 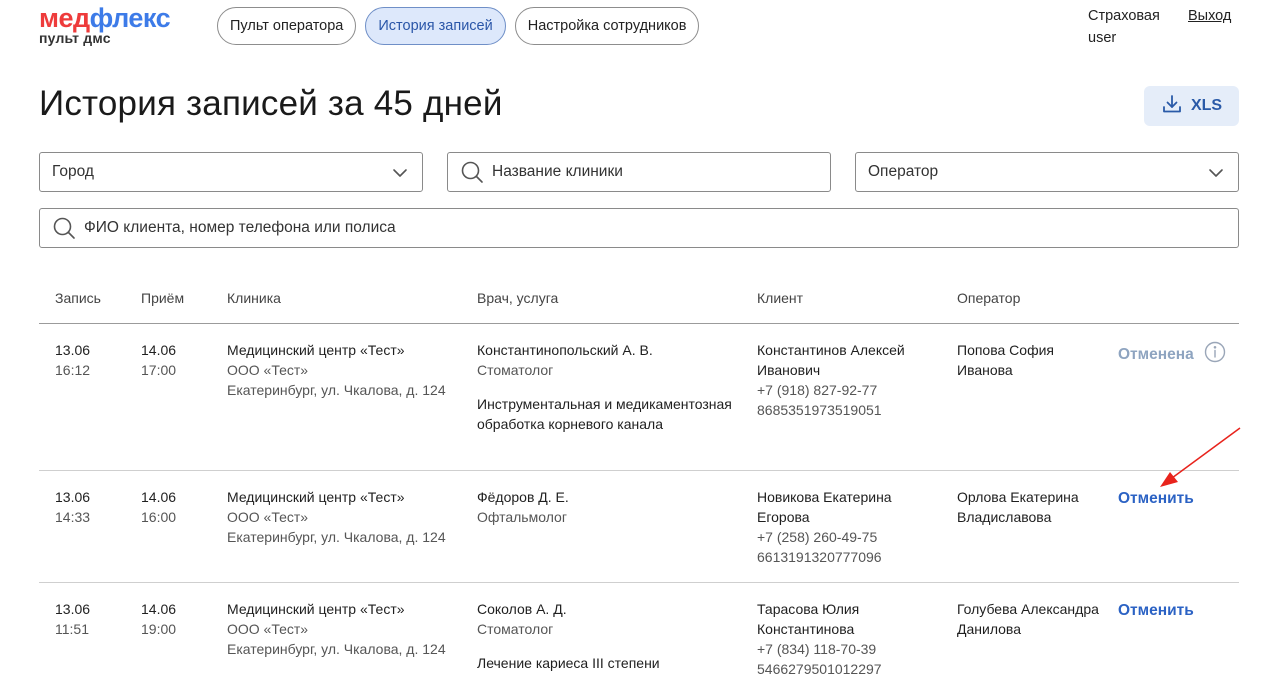 I want to click on canceled-label: Отменена, so click(x=1156, y=354).